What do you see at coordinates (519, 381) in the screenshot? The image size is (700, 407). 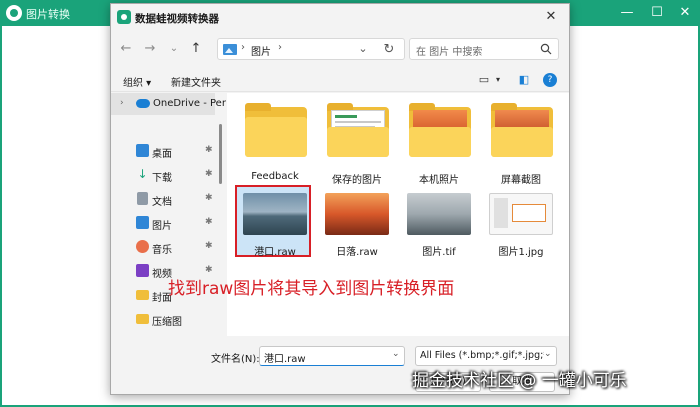 I see `watermark: 掘金技术社区 @ 一罐小可乐` at bounding box center [519, 381].